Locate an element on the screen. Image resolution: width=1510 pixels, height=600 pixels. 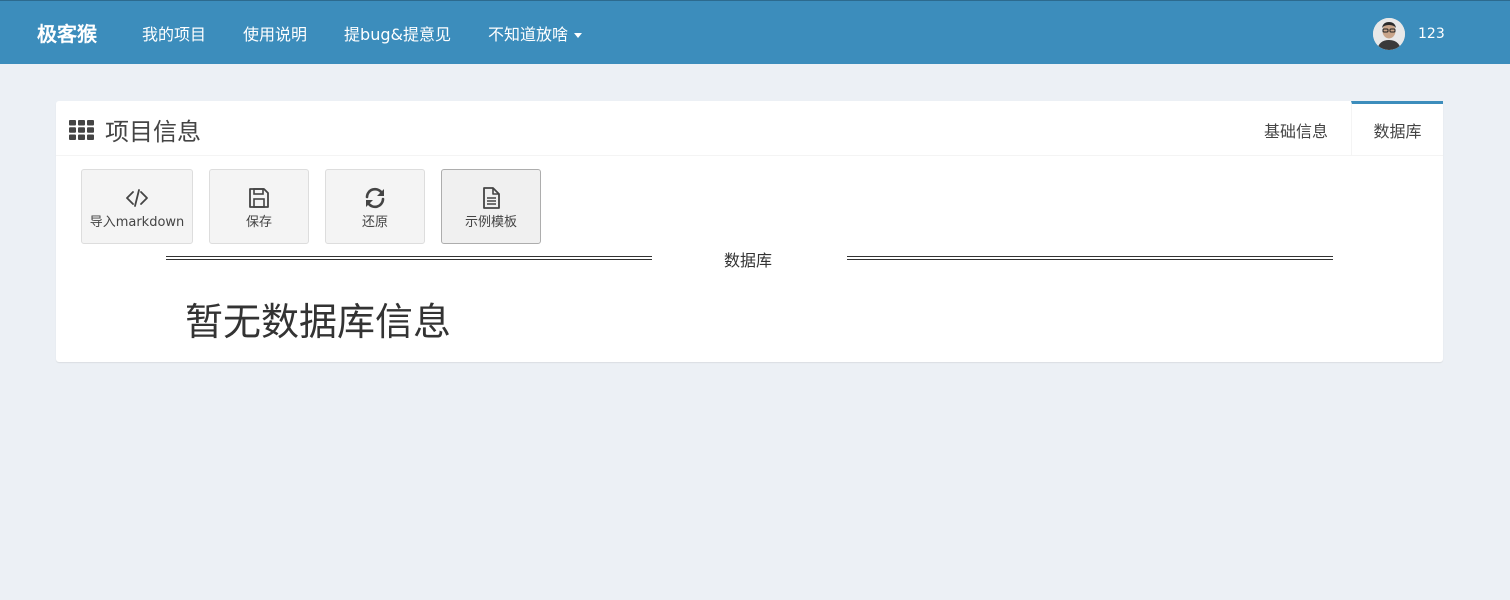
import-markdown-button: 导入markdown is located at coordinates (137, 206).